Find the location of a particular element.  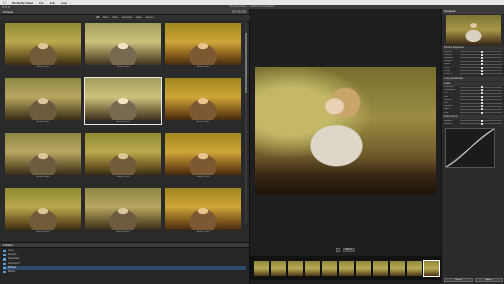

preset-thumbnail: Avalon Pastel is located at coordinates (123, 101).